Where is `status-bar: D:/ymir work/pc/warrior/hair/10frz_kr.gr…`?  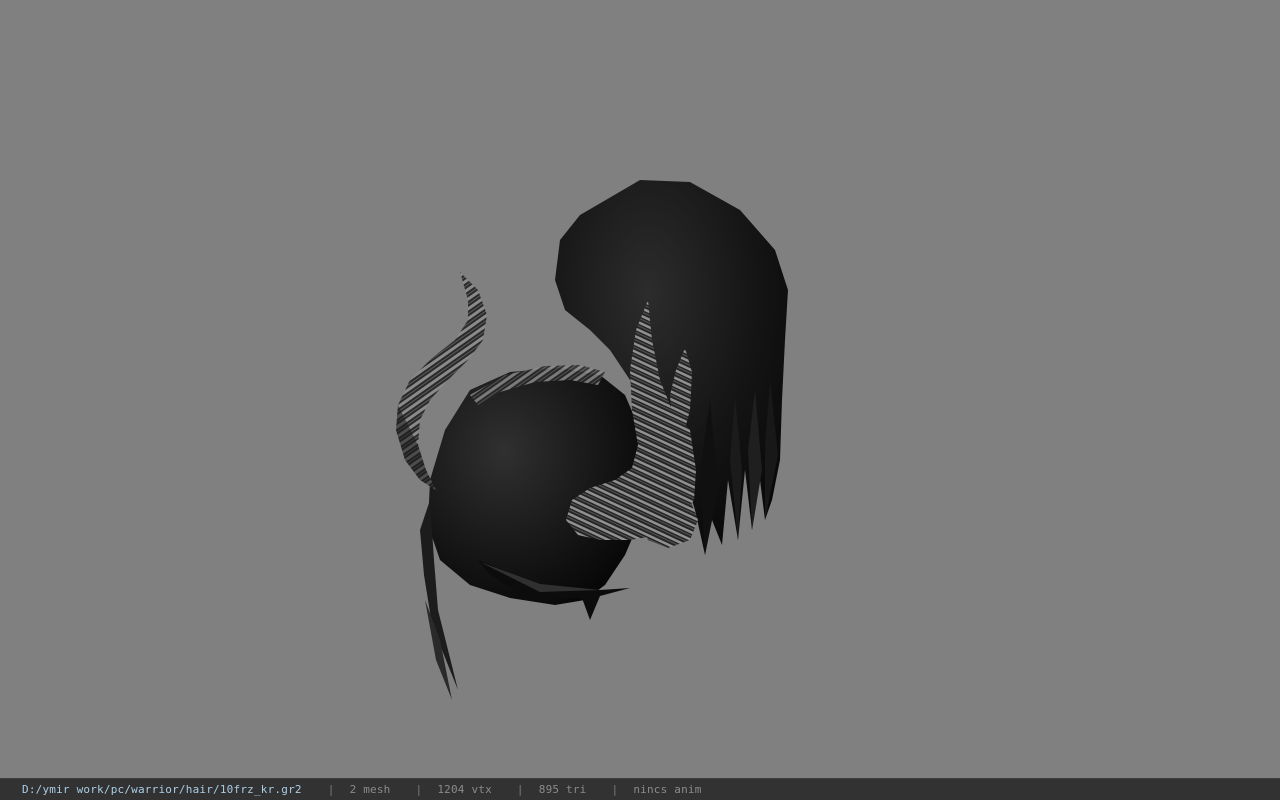
status-bar: D:/ymir work/pc/warrior/hair/10frz_kr.gr… is located at coordinates (640, 789).